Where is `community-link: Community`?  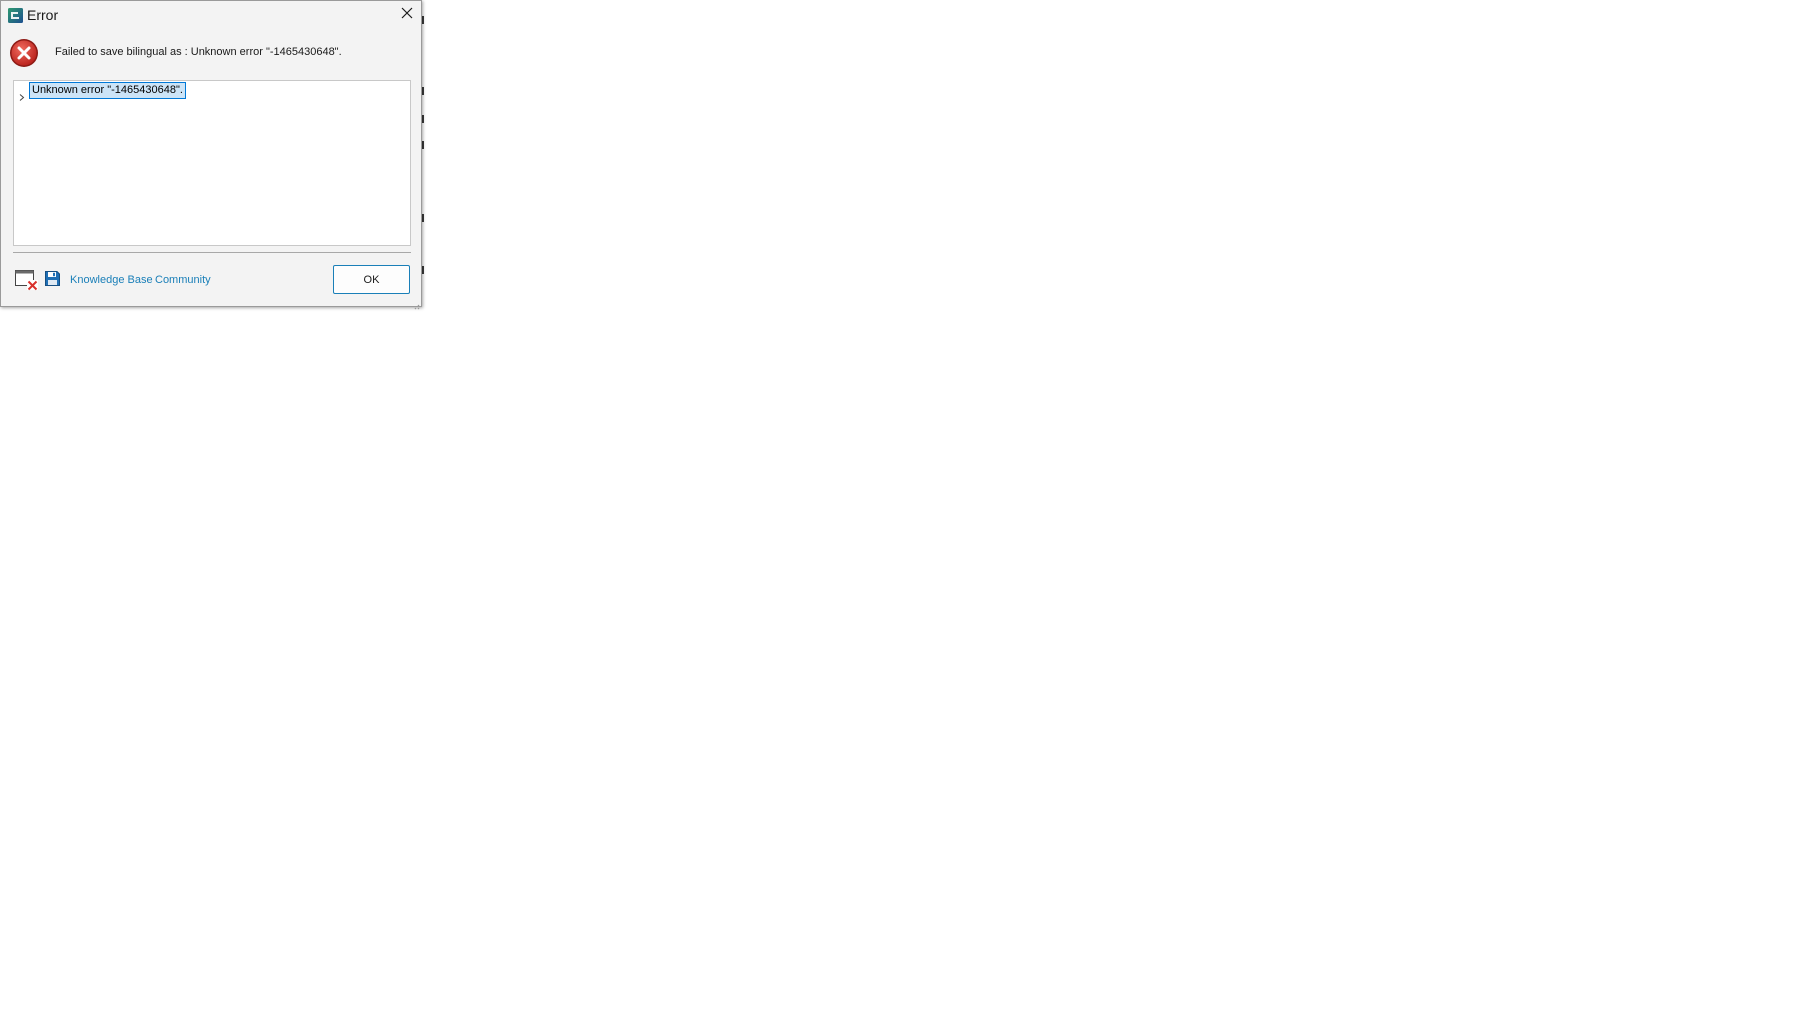 community-link: Community is located at coordinates (183, 280).